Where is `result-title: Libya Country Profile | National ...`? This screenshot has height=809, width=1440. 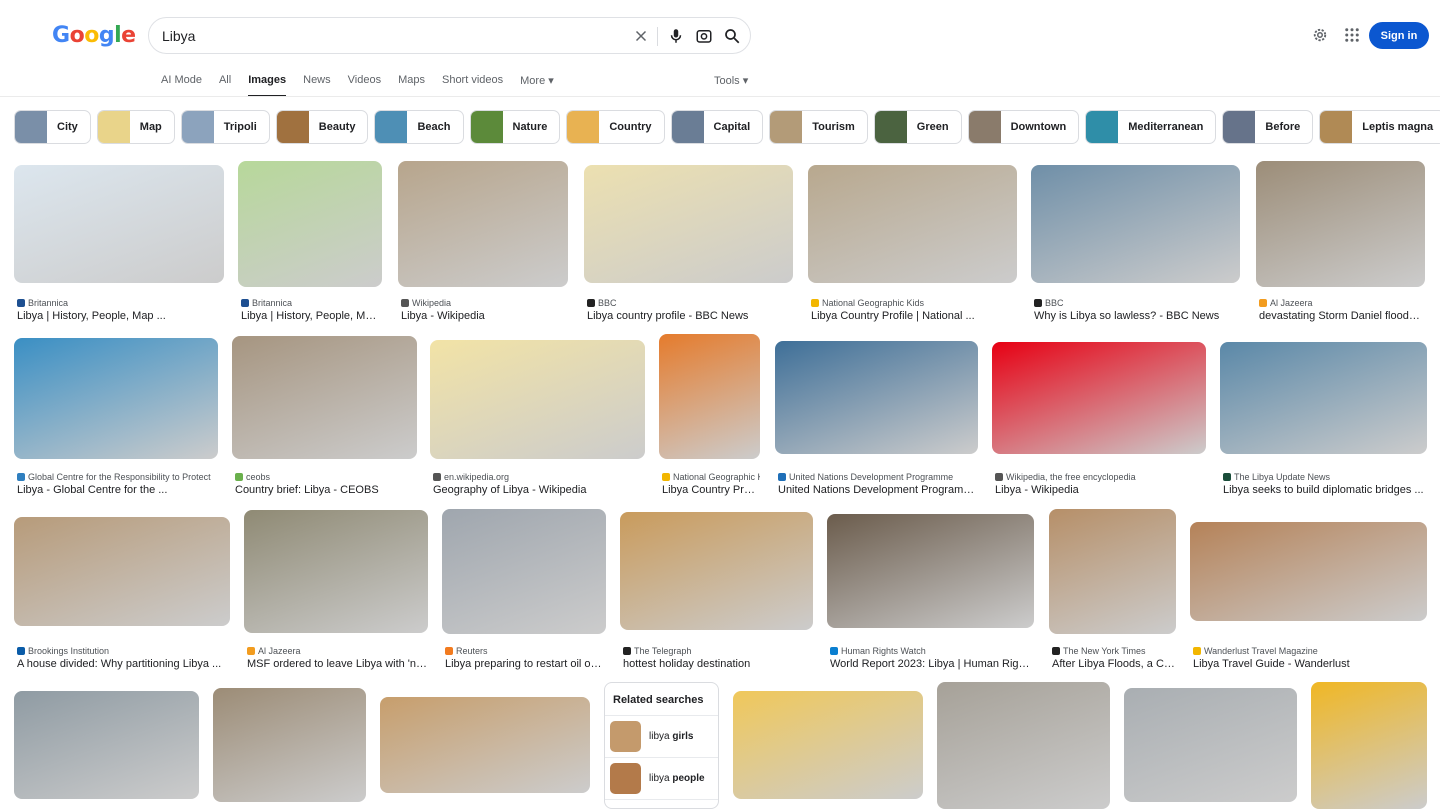 result-title: Libya Country Profile | National ... is located at coordinates (914, 316).